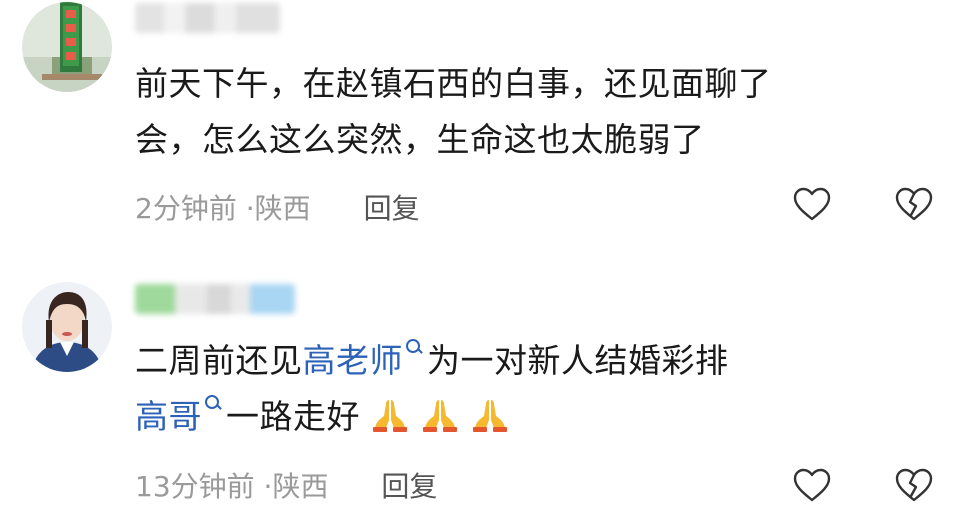 This screenshot has width=960, height=506. What do you see at coordinates (195, 486) in the screenshot?
I see `comment-time: 13分钟前` at bounding box center [195, 486].